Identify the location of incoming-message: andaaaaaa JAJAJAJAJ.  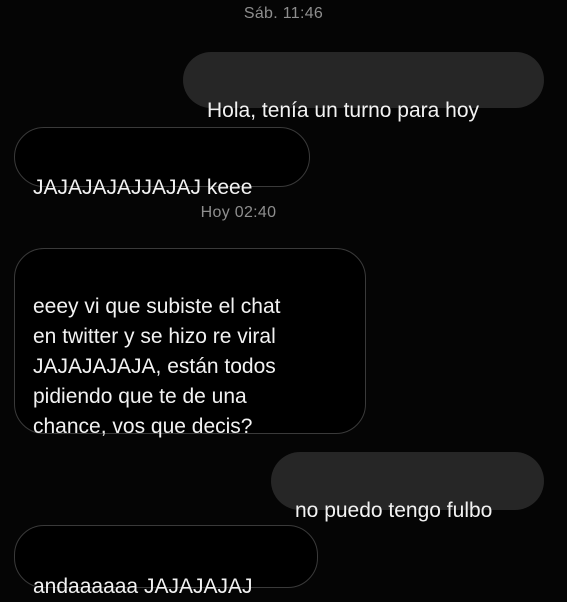
(166, 561).